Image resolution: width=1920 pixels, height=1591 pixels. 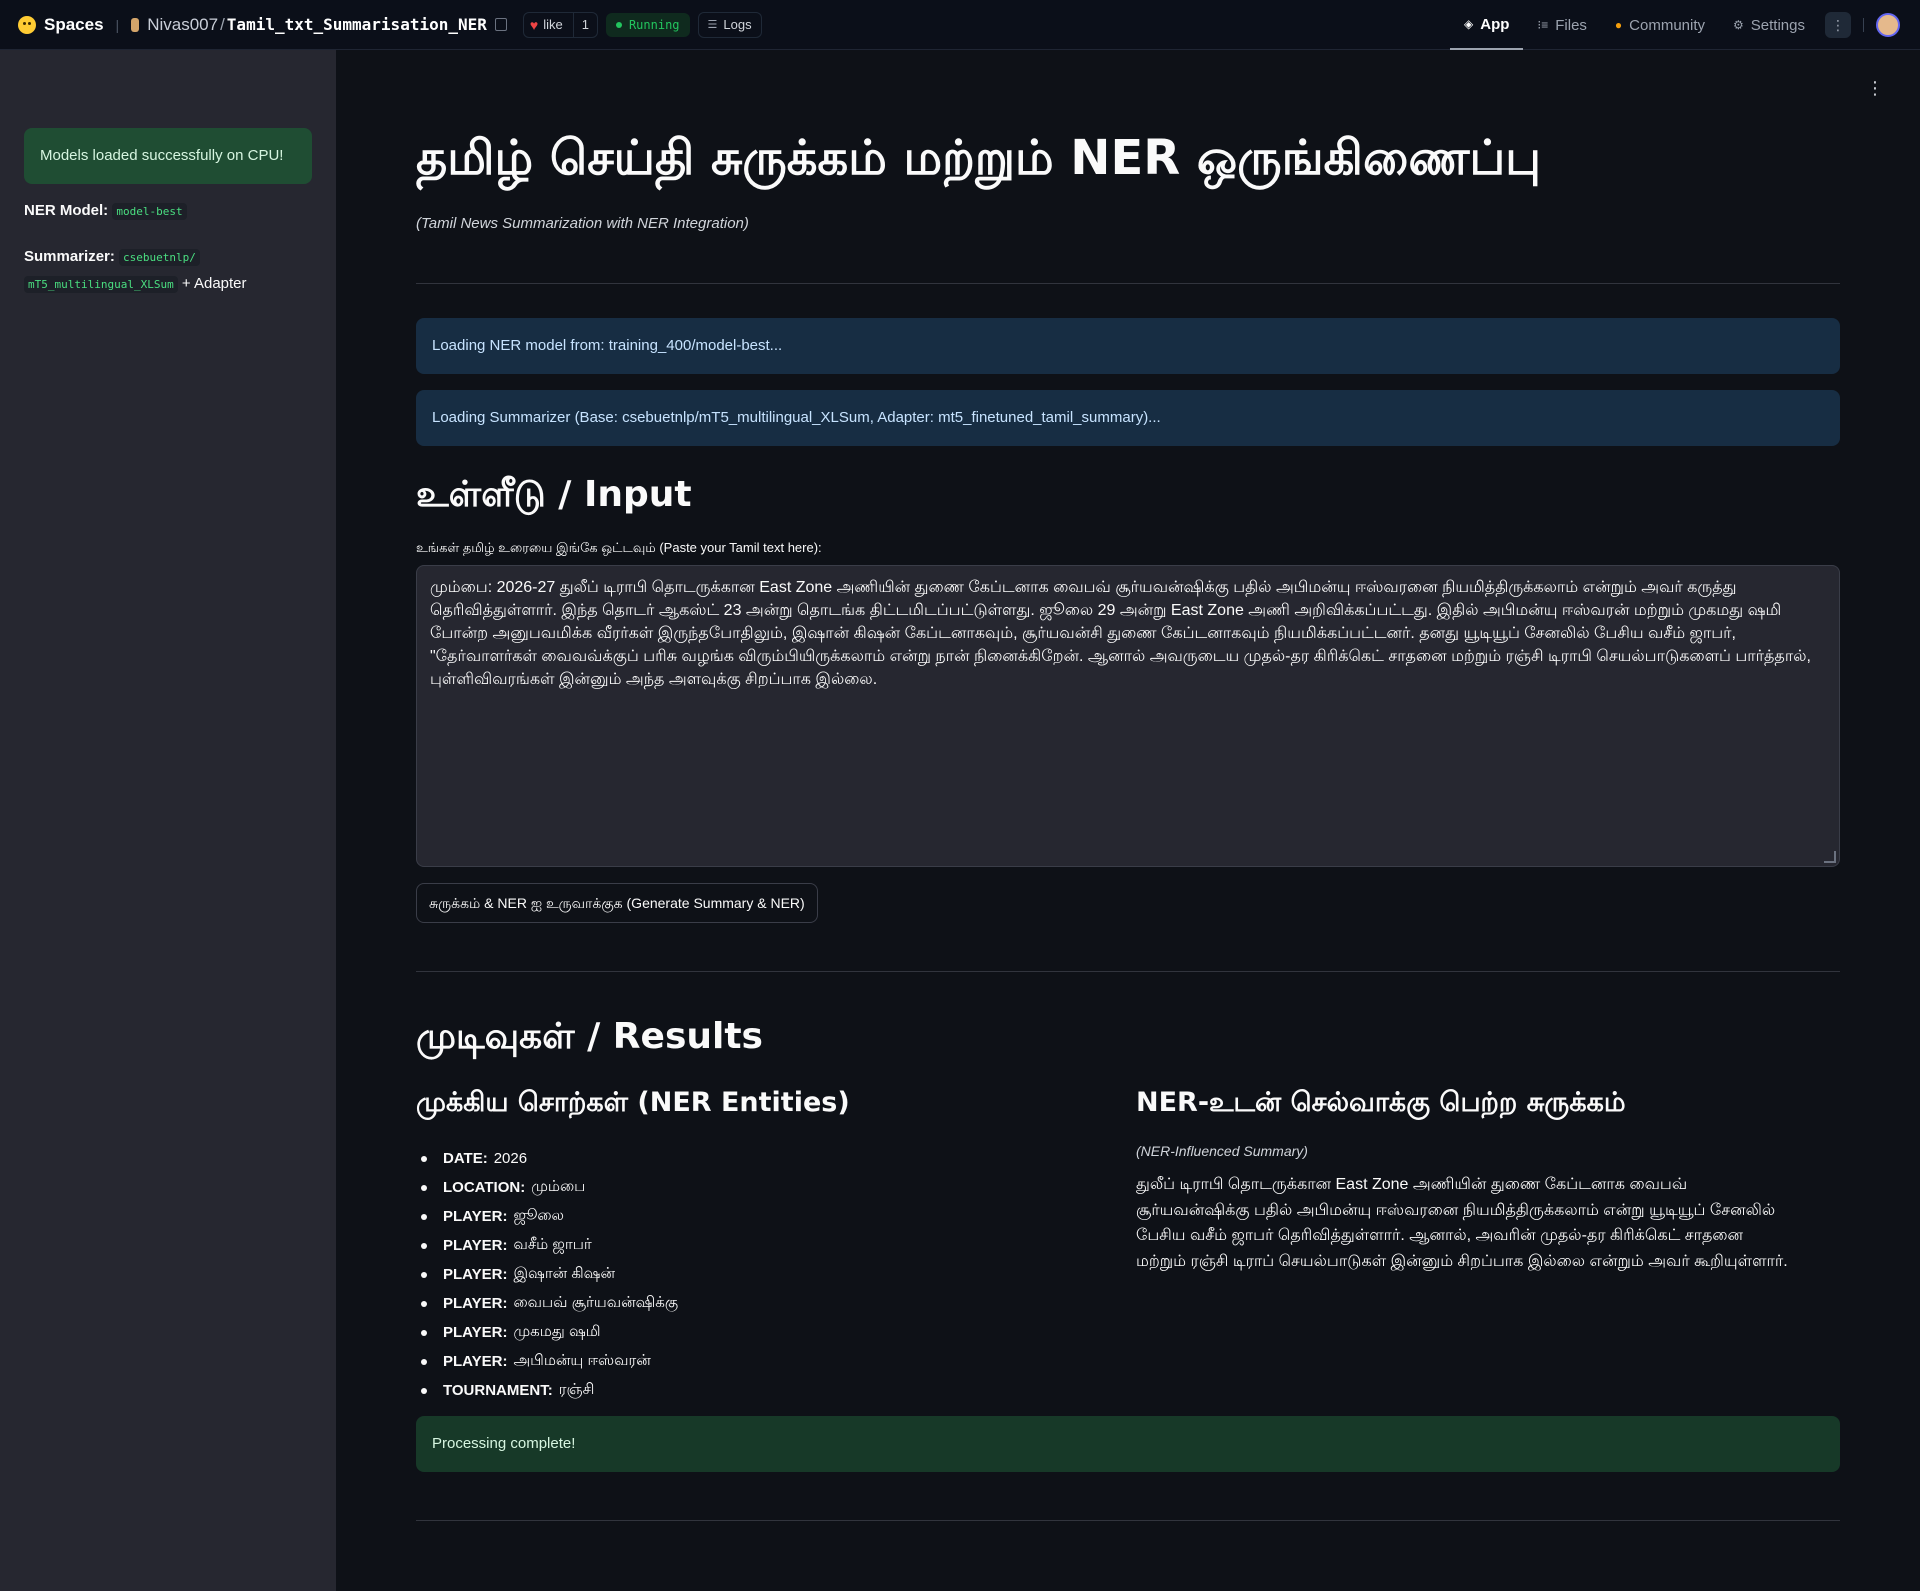 What do you see at coordinates (168, 156) in the screenshot?
I see `models-loaded-alert: Models loaded successfully on CPU!` at bounding box center [168, 156].